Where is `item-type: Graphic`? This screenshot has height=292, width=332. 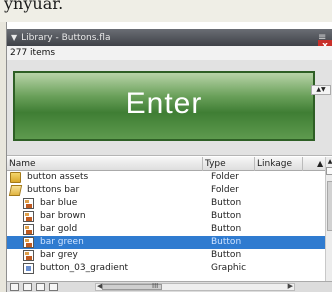
item-type: Graphic is located at coordinates (229, 268).